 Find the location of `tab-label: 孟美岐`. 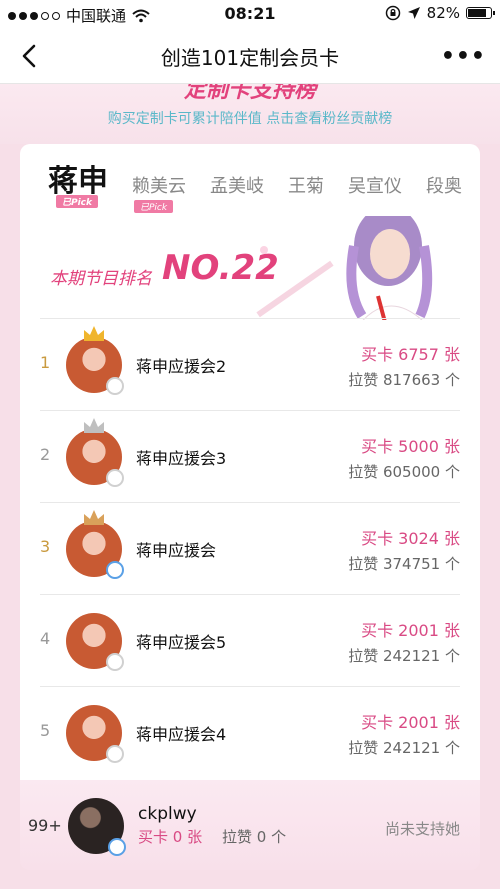

tab-label: 孟美岐 is located at coordinates (237, 186).